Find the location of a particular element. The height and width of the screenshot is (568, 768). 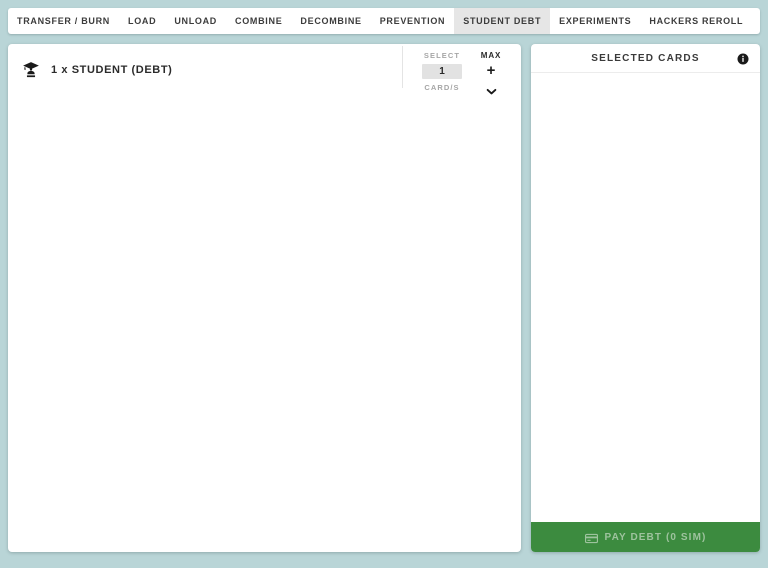

tab-transfer-burn: TRANSFER / BURN is located at coordinates (63, 21).